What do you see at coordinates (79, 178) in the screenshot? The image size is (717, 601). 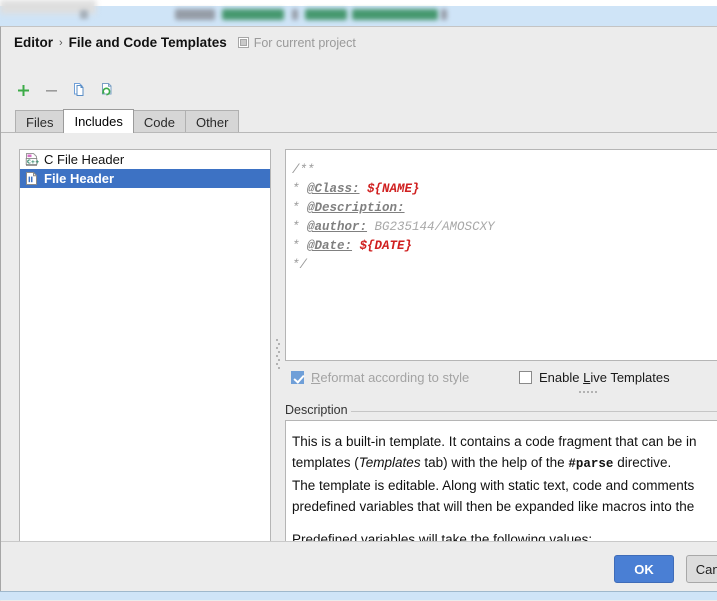 I see `list-item-label: File Header` at bounding box center [79, 178].